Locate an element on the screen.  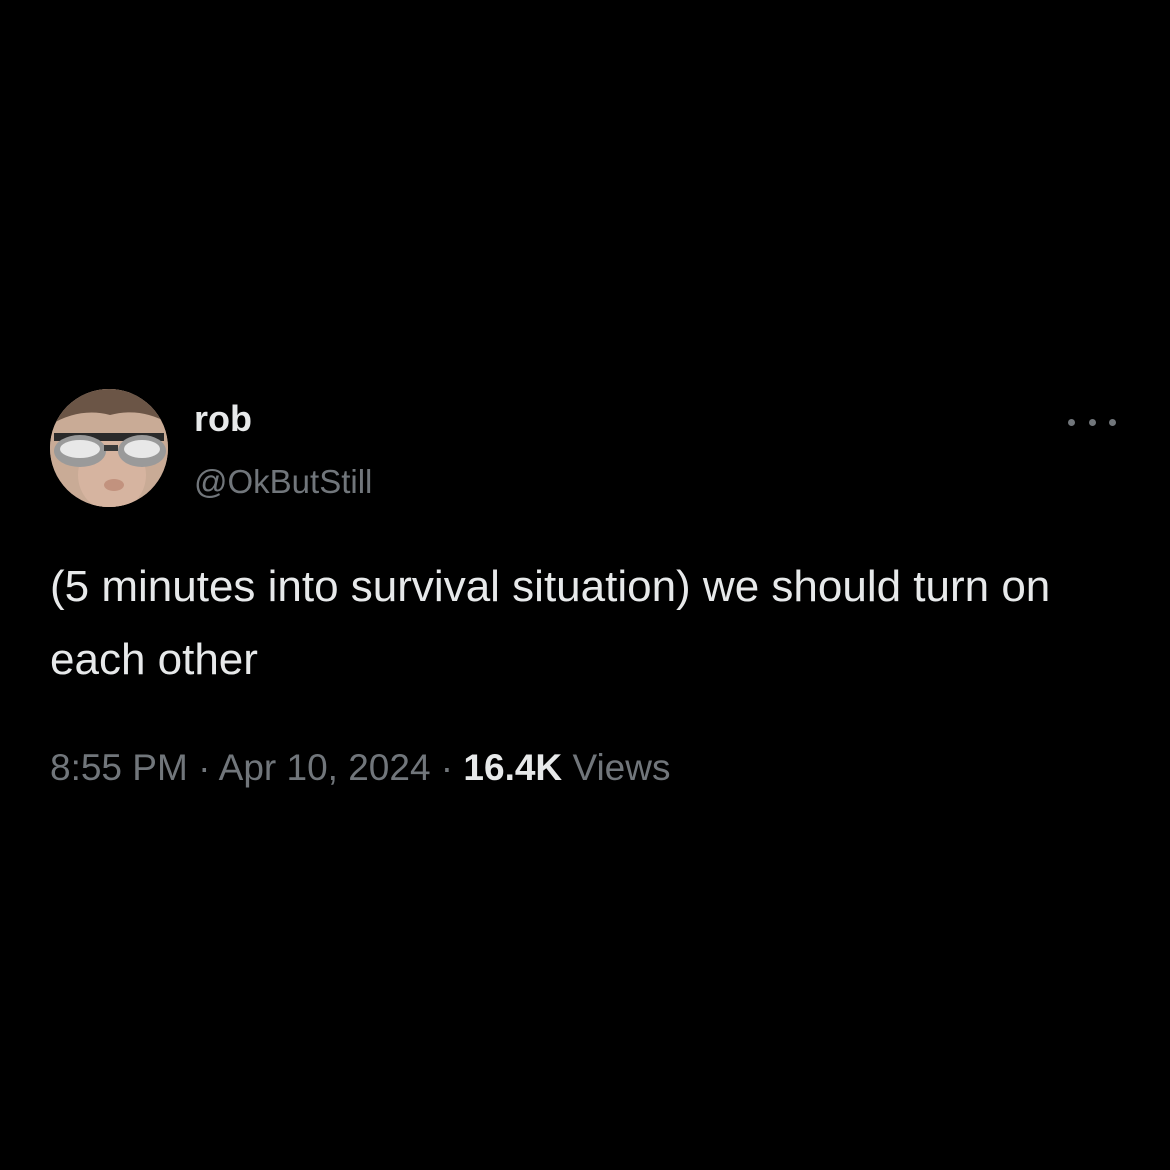
avatar is located at coordinates (109, 448).